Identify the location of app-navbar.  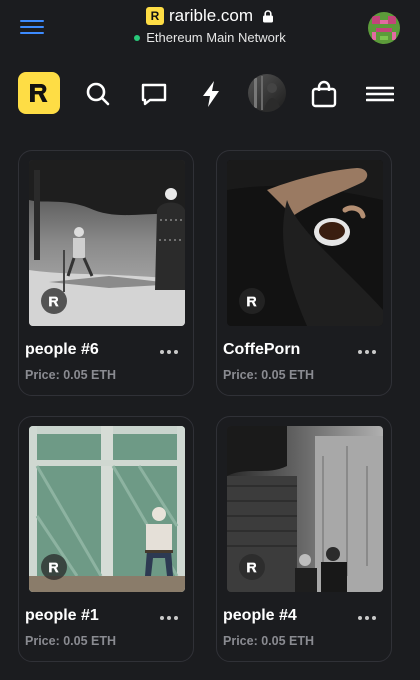
(210, 94).